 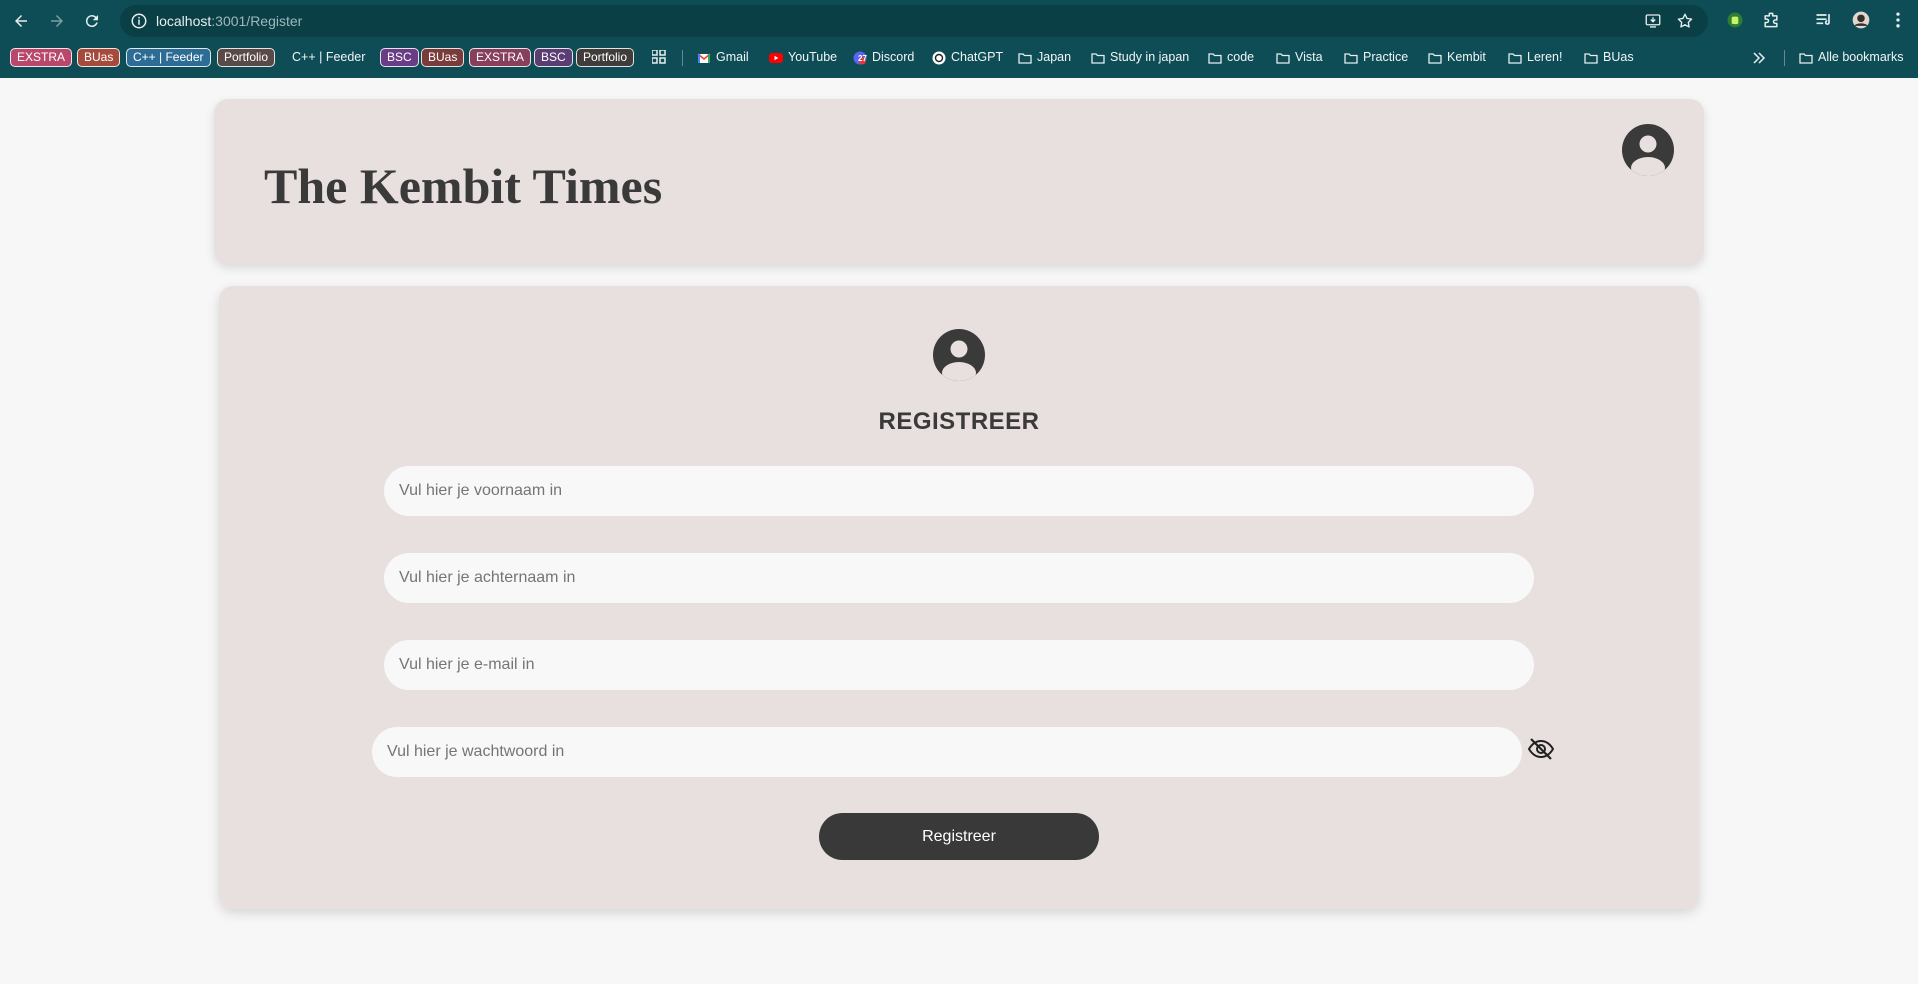 I want to click on url-text: localhost:3001/Register, so click(x=229, y=21).